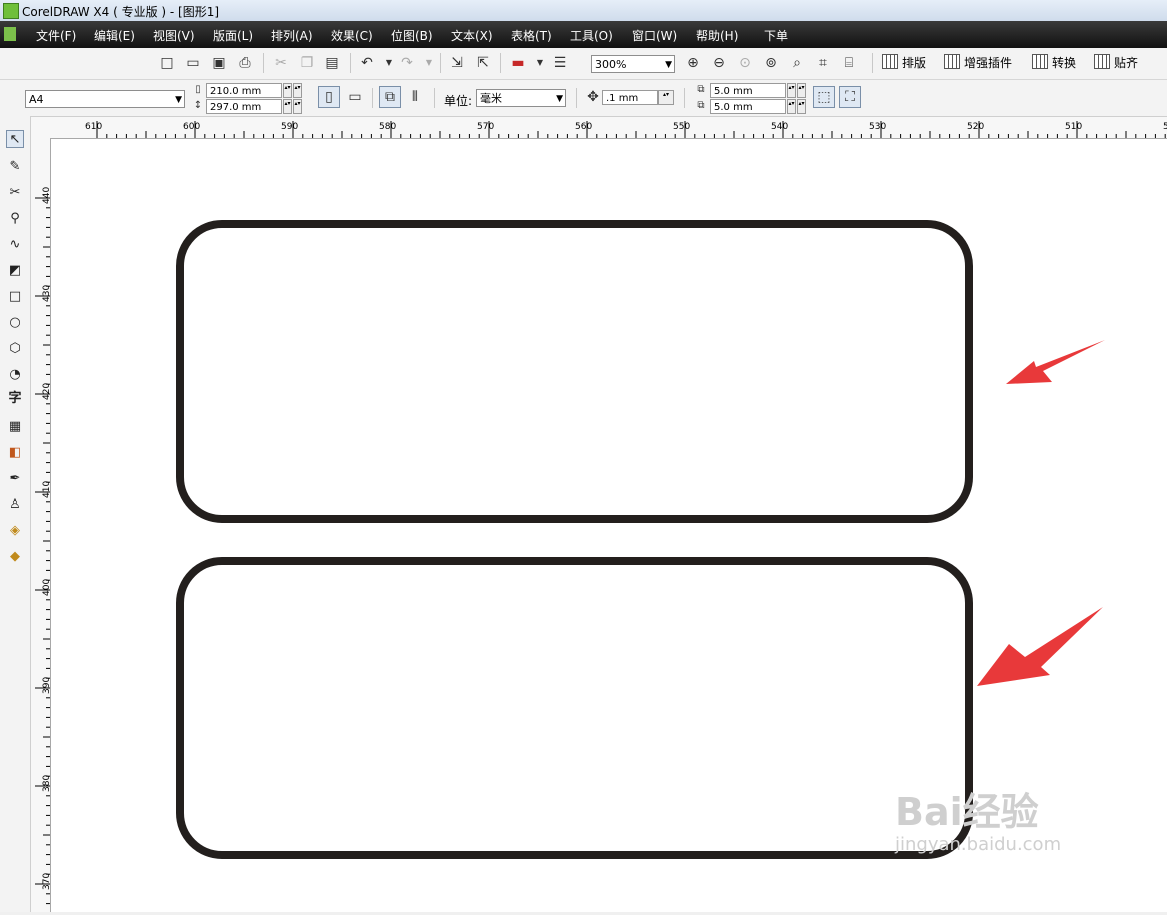  What do you see at coordinates (15, 453) in the screenshot?
I see `interactive-blend-tool-icon: ◧` at bounding box center [15, 453].